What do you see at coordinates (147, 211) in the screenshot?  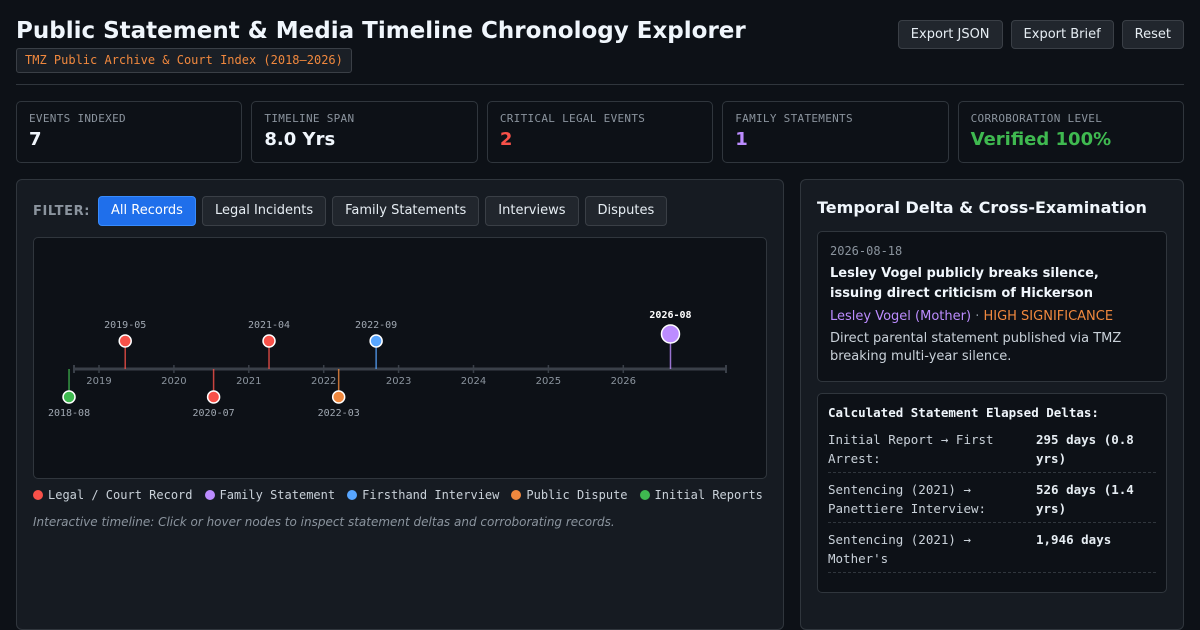 I see `filter-all-records: All Records` at bounding box center [147, 211].